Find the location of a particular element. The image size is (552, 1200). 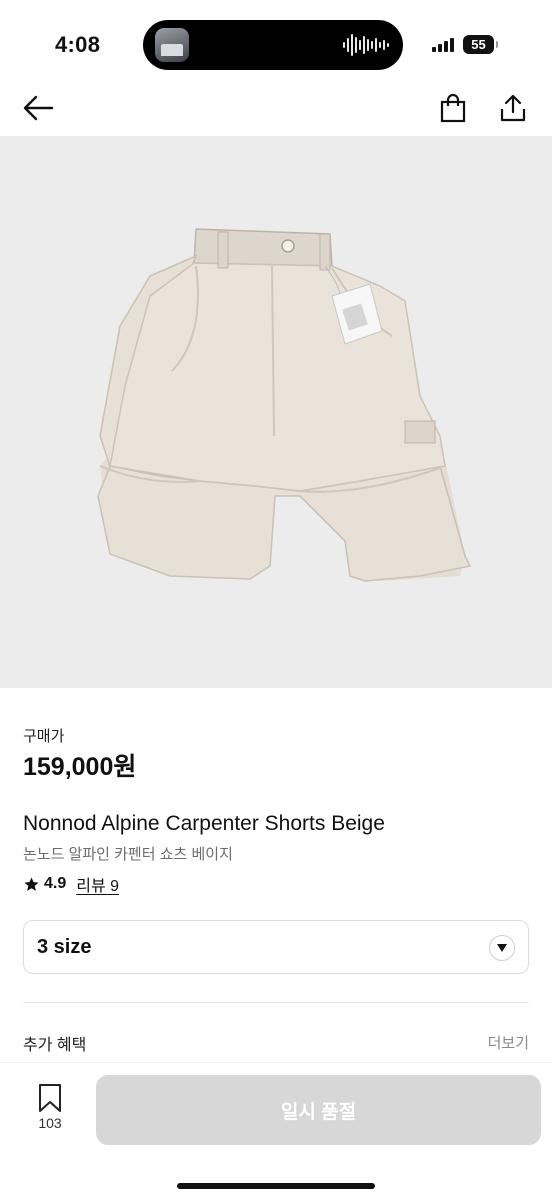

rating-value: 4.9 is located at coordinates (55, 883).